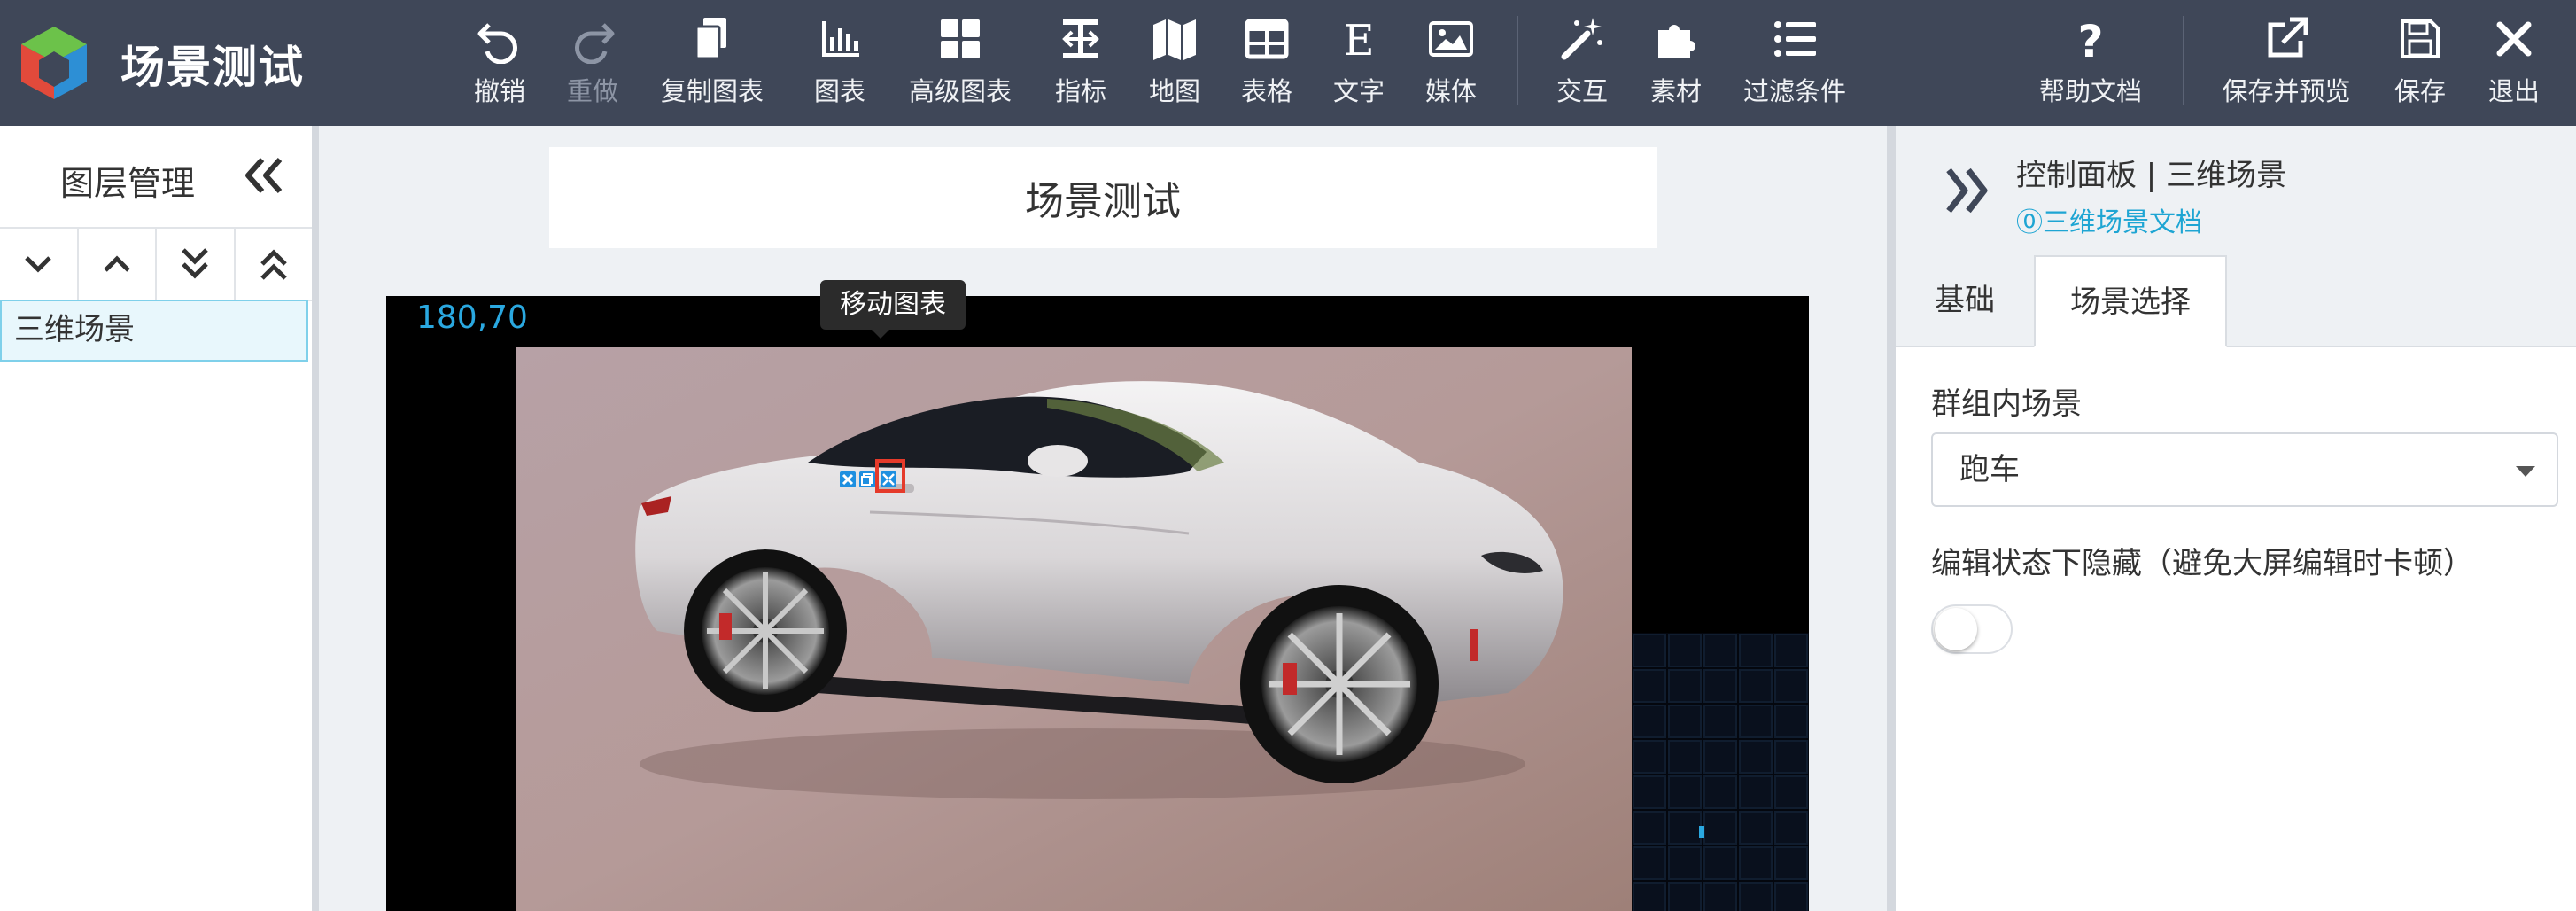  I want to click on control-panel-title: 控制面板 | 三维场景, so click(2151, 175).